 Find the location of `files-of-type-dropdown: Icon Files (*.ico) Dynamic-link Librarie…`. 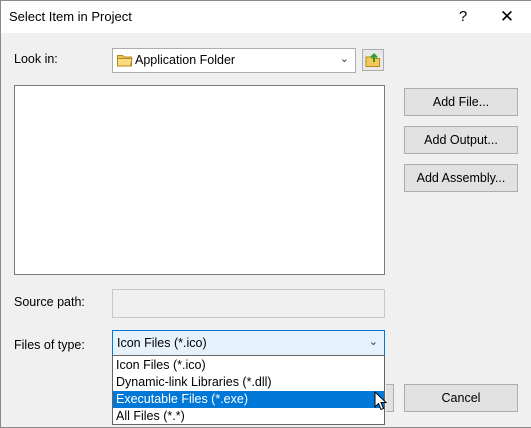

files-of-type-dropdown: Icon Files (*.ico) Dynamic-link Librarie… is located at coordinates (248, 390).